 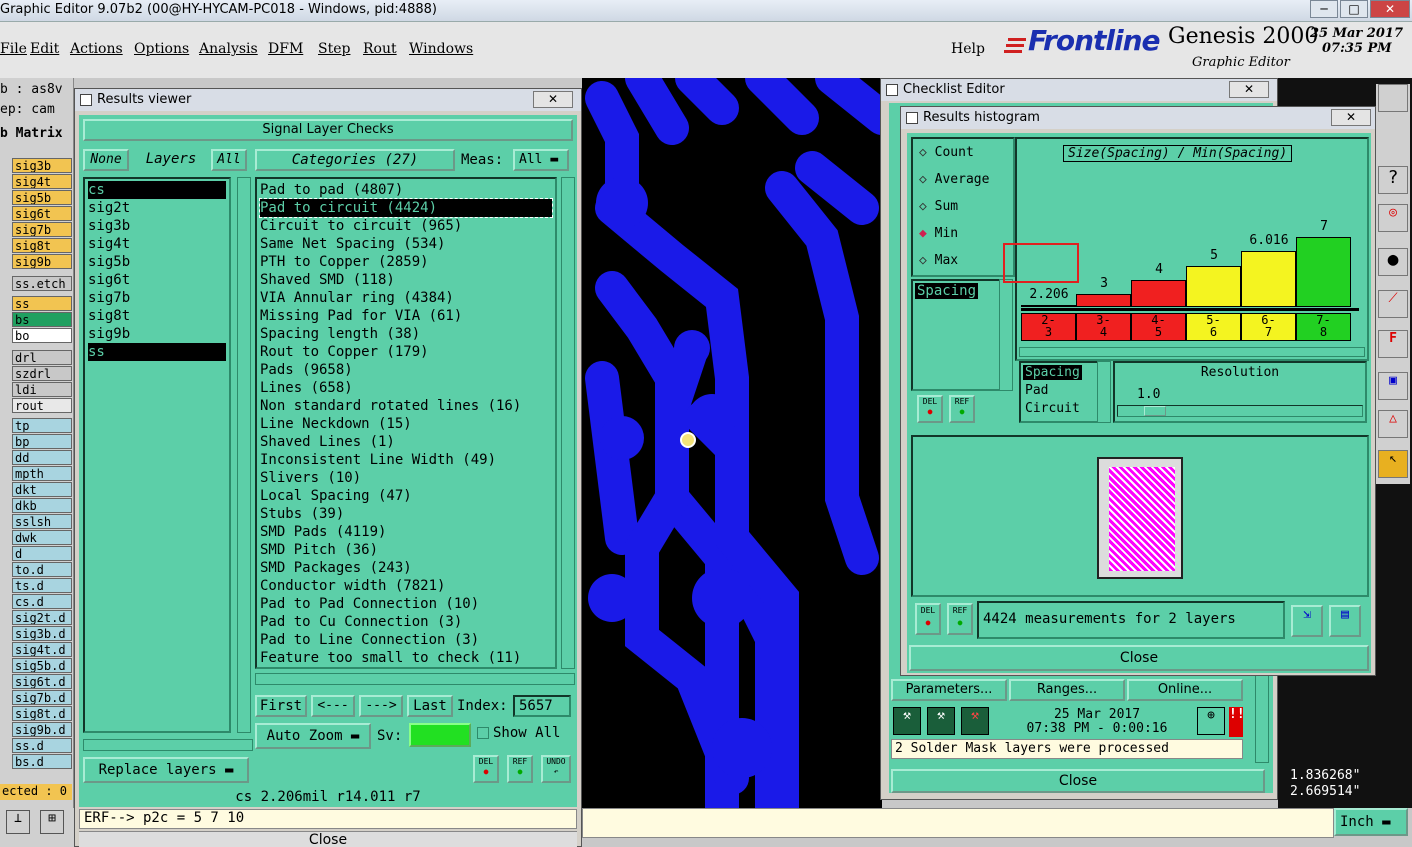 I want to click on checklist-titlebar: Checklist Editor, so click(x=1079, y=90).